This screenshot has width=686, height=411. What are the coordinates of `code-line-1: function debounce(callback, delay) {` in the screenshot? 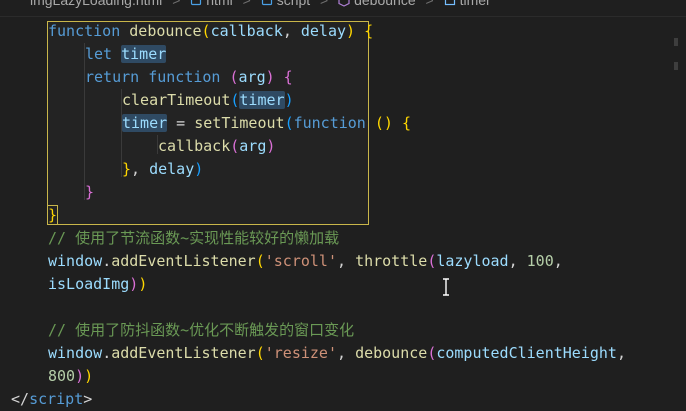 It's located at (211, 31).